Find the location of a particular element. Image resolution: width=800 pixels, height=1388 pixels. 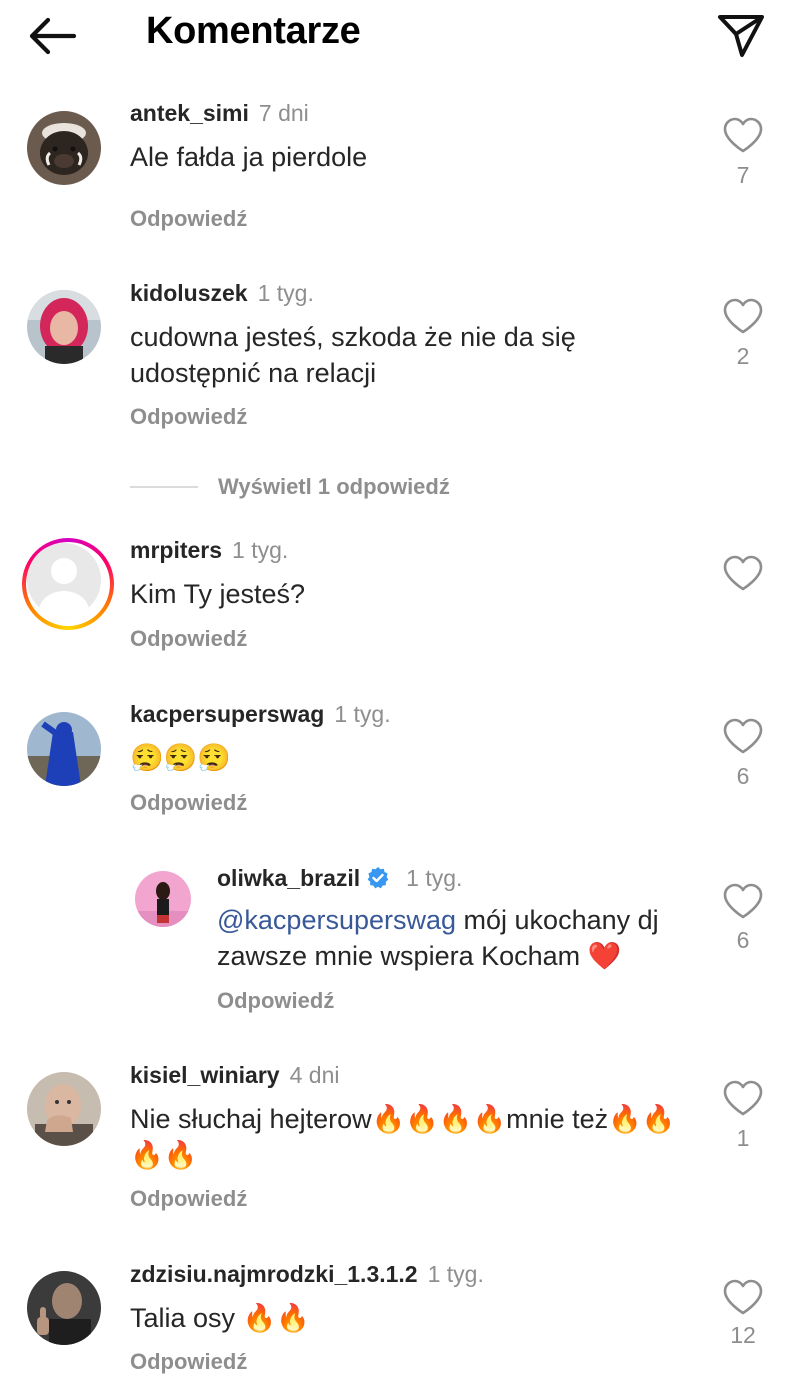

like-count: 12 is located at coordinates (743, 1335).